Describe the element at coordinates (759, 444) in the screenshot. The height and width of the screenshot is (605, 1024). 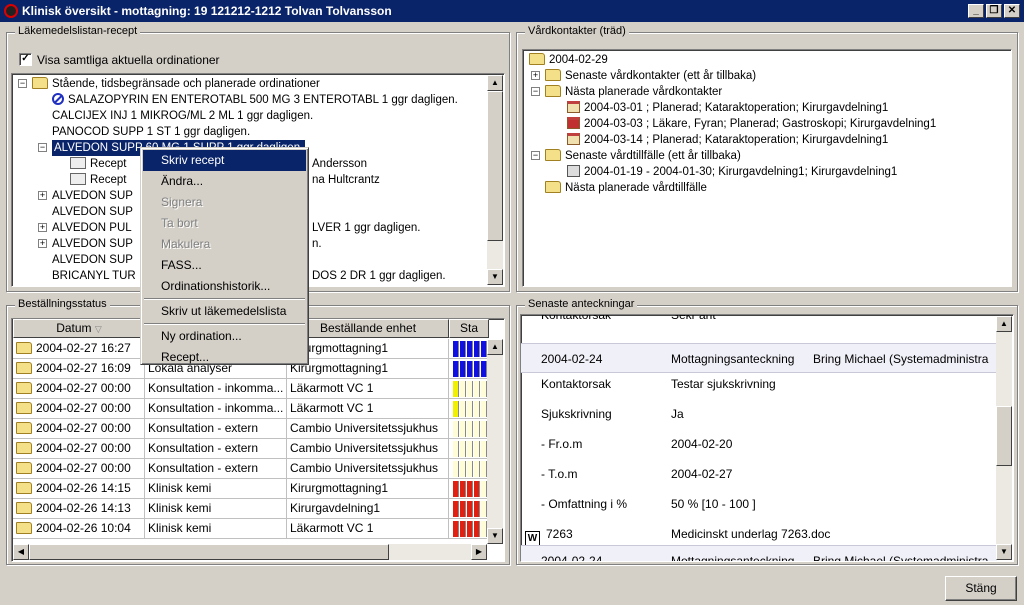
I see `note-detail-row: - Fr.o.m 2004-02-20` at that location.